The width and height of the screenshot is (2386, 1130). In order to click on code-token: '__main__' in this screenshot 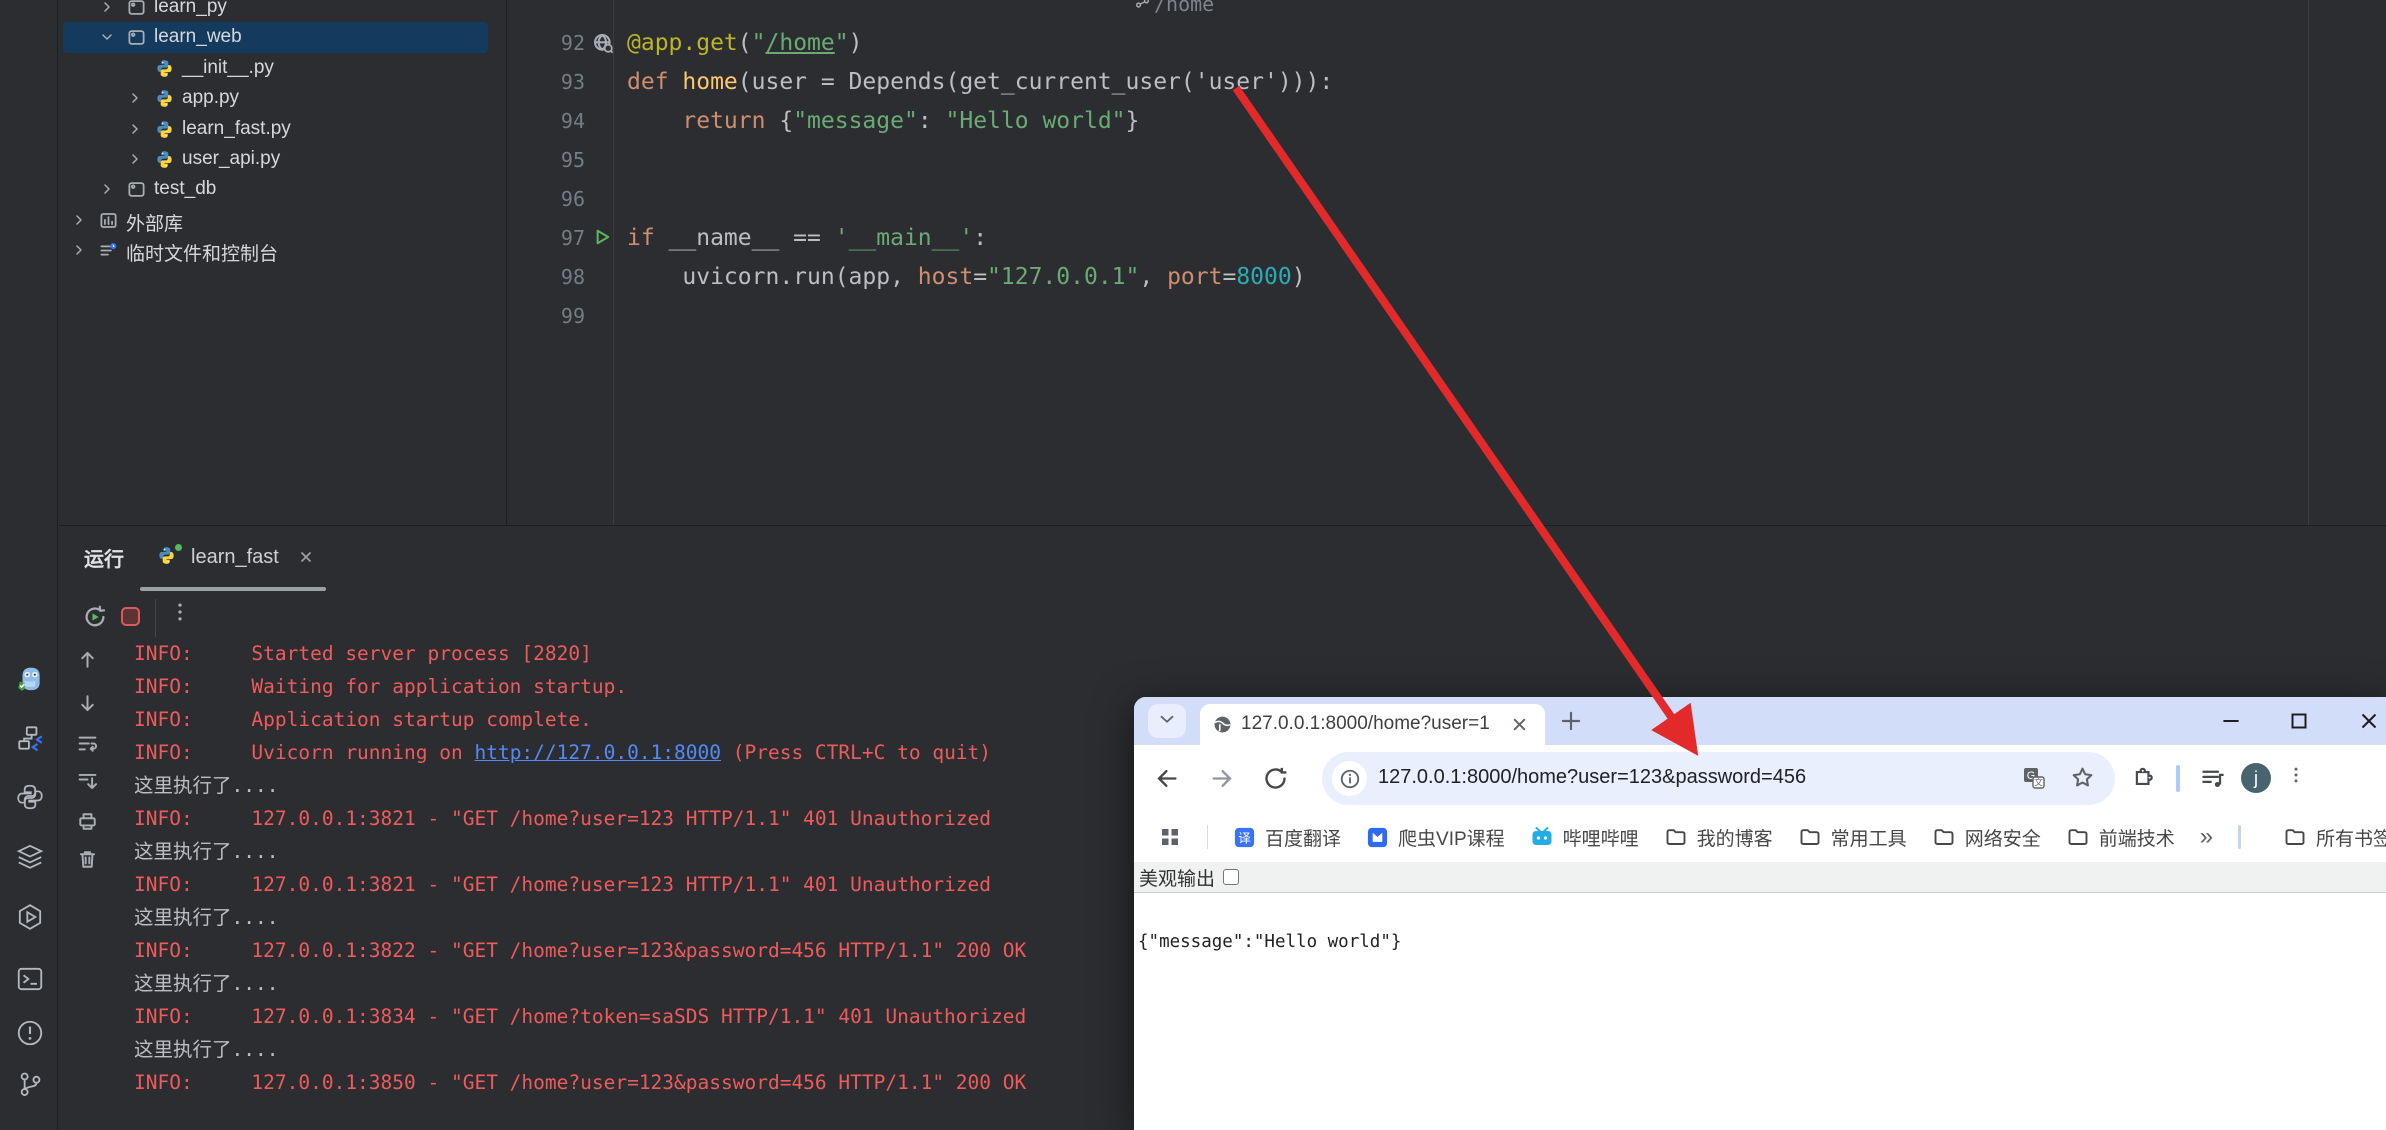, I will do `click(904, 238)`.